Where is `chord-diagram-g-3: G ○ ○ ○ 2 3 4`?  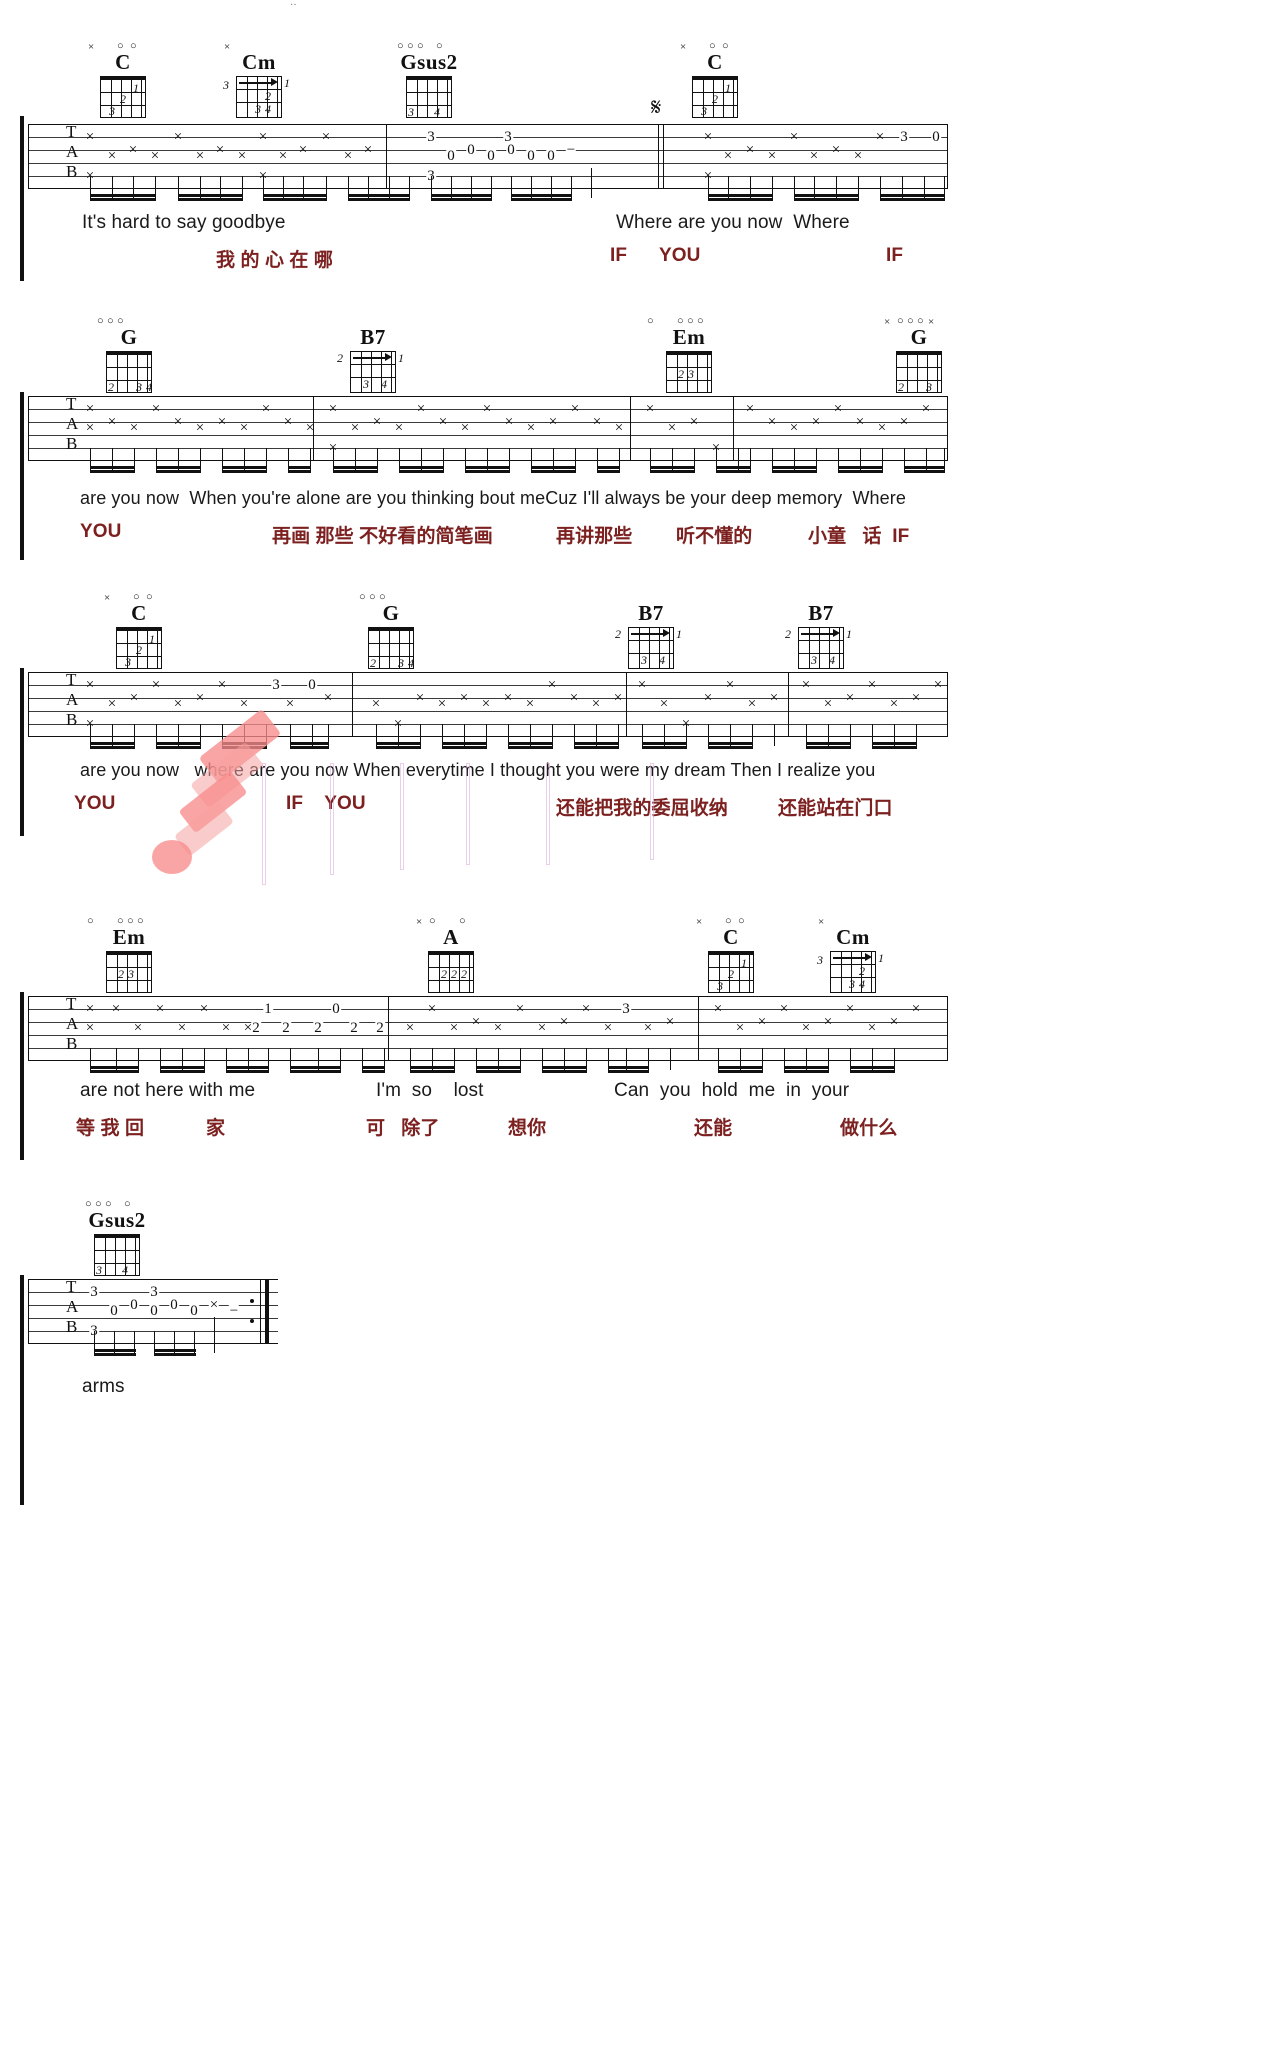 chord-diagram-g-3: G ○ ○ ○ 2 3 4 is located at coordinates (390, 630).